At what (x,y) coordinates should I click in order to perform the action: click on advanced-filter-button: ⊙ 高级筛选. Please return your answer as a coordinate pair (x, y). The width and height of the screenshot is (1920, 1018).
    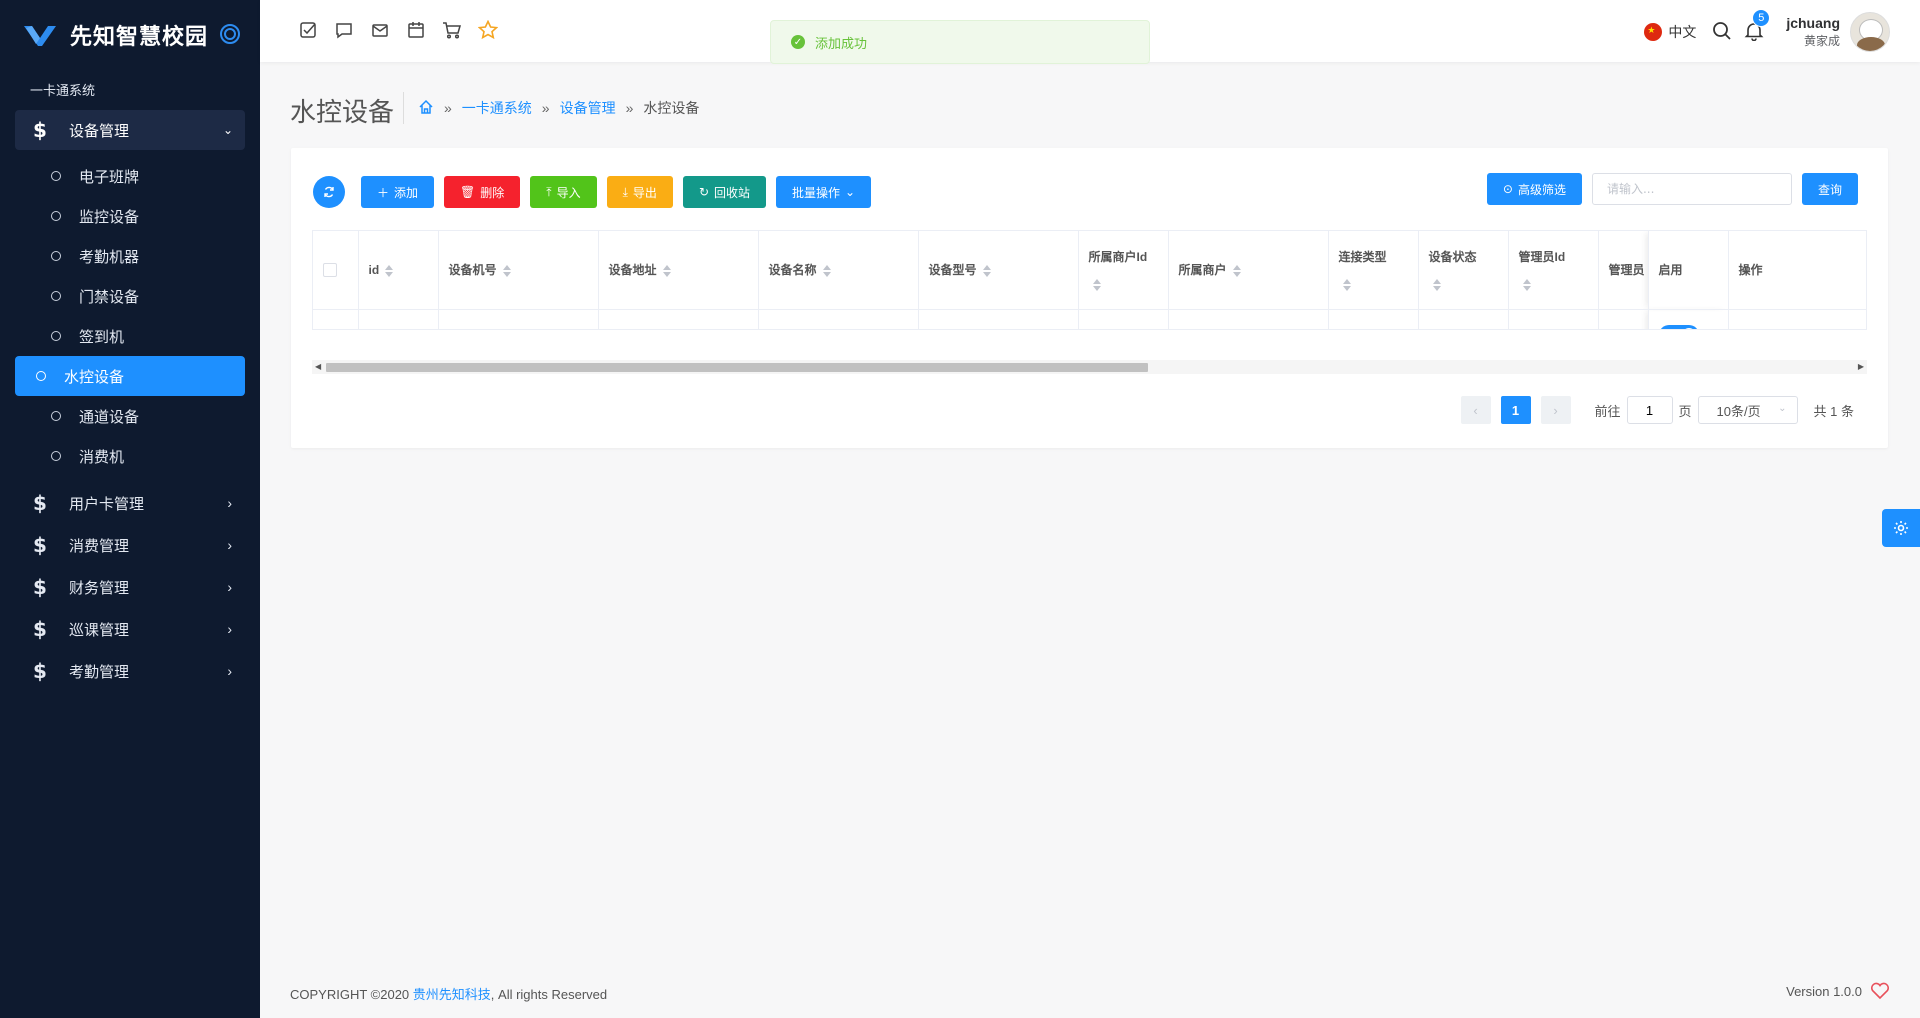
    Looking at the image, I should click on (1534, 189).